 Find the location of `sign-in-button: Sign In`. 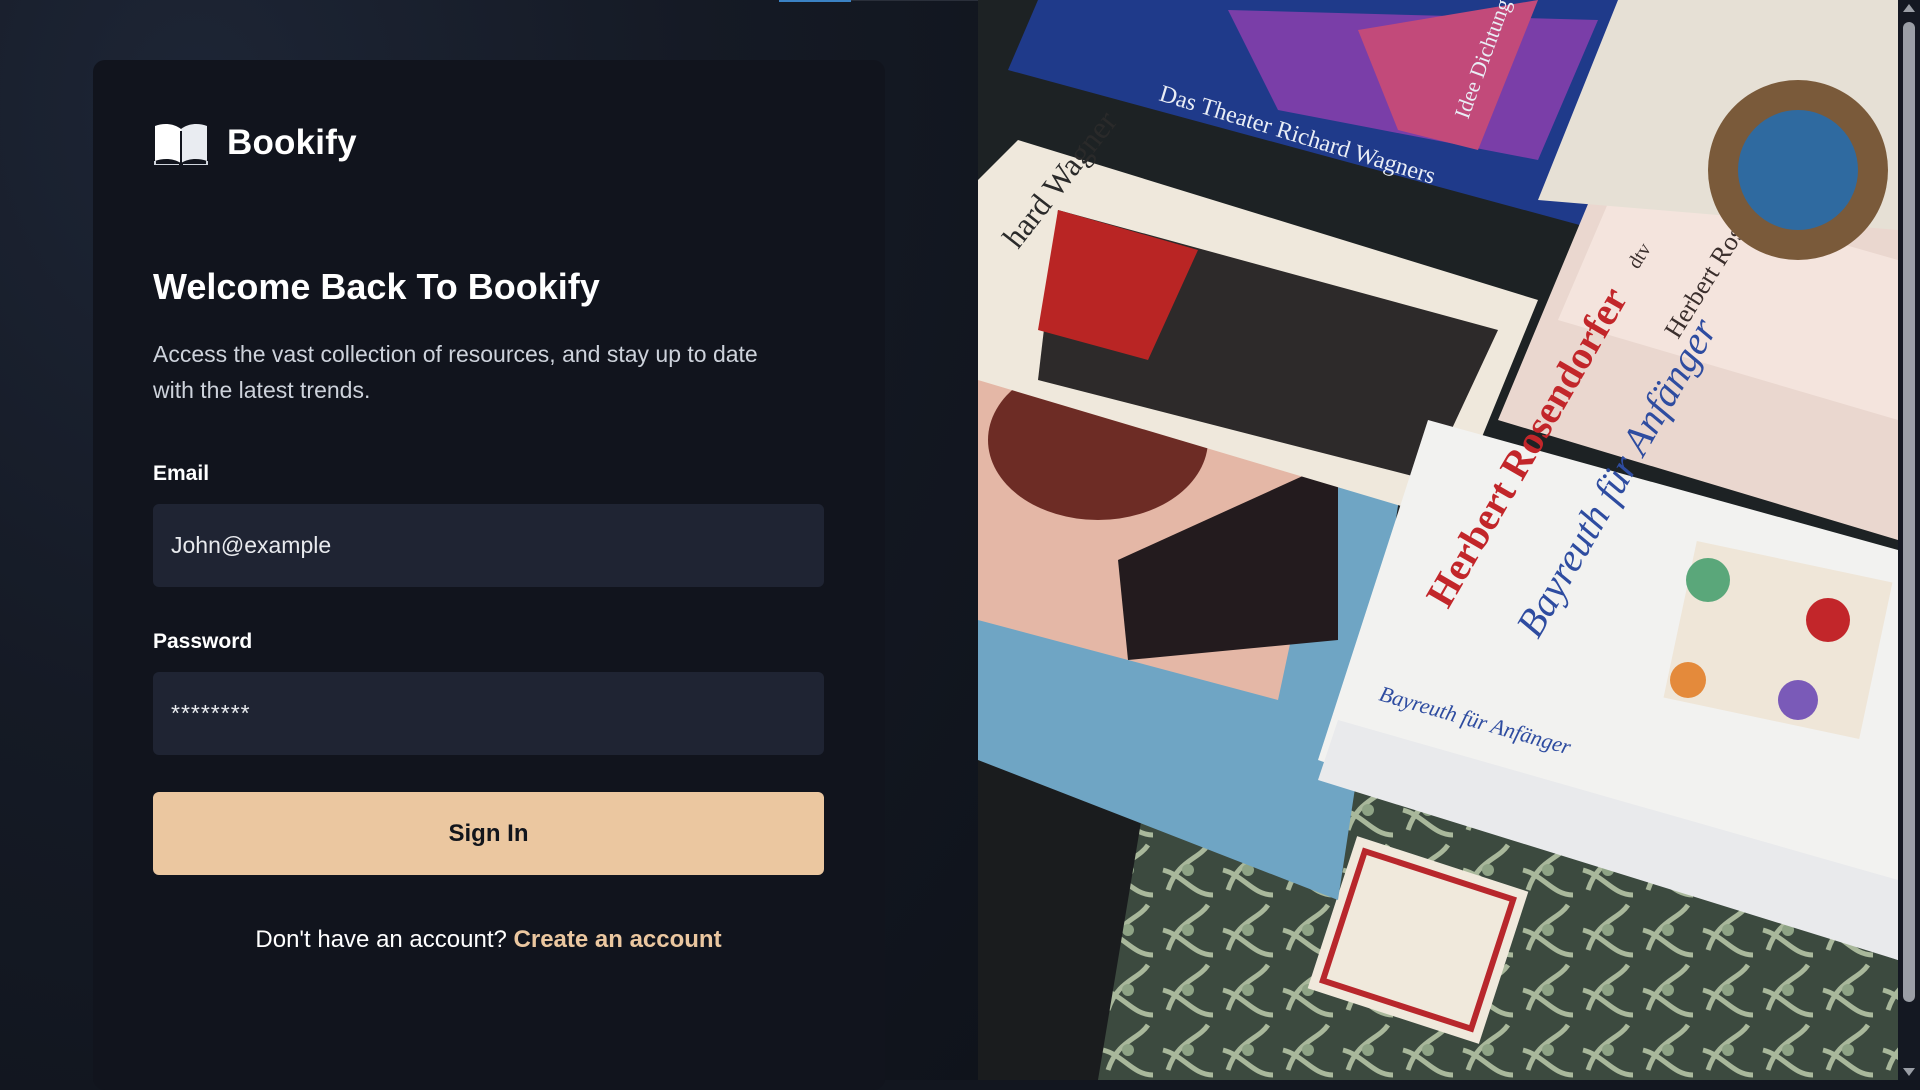

sign-in-button: Sign In is located at coordinates (488, 833).